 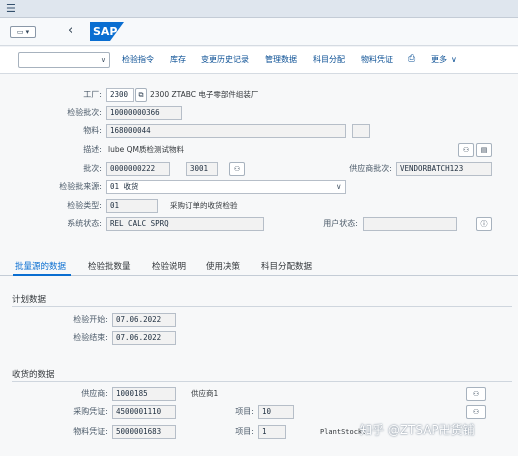 I want to click on more-button: 更多, so click(x=439, y=60).